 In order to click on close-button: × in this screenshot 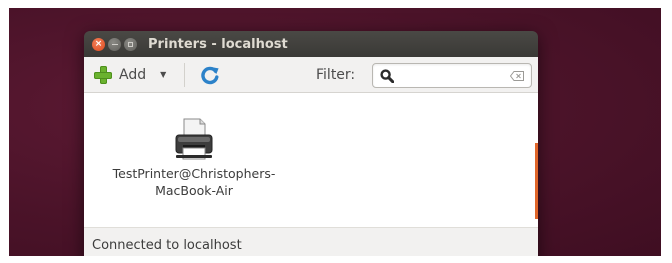, I will do `click(98, 44)`.